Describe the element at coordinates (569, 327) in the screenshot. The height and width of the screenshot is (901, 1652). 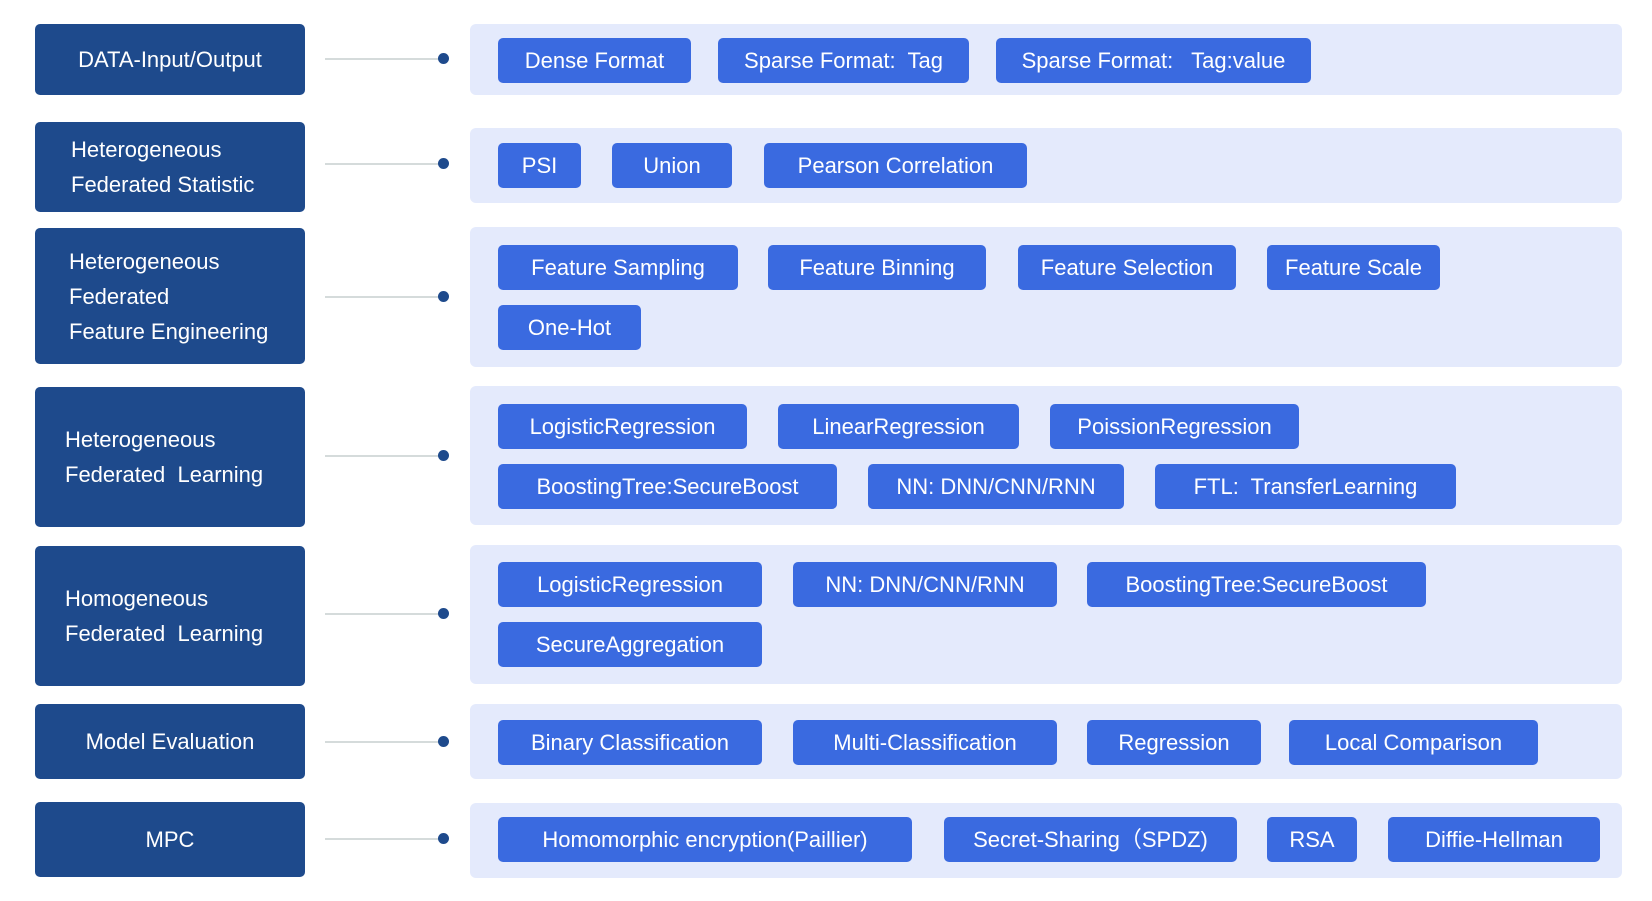
I see `item-chip: One-Hot` at that location.